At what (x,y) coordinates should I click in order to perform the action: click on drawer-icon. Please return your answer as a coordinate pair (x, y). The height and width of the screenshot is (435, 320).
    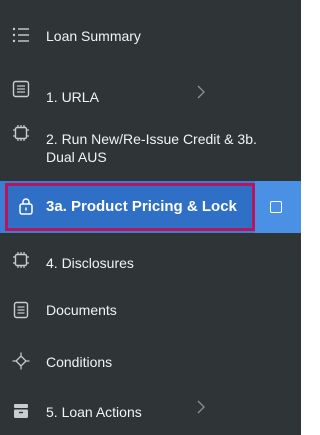
    Looking at the image, I should click on (21, 411).